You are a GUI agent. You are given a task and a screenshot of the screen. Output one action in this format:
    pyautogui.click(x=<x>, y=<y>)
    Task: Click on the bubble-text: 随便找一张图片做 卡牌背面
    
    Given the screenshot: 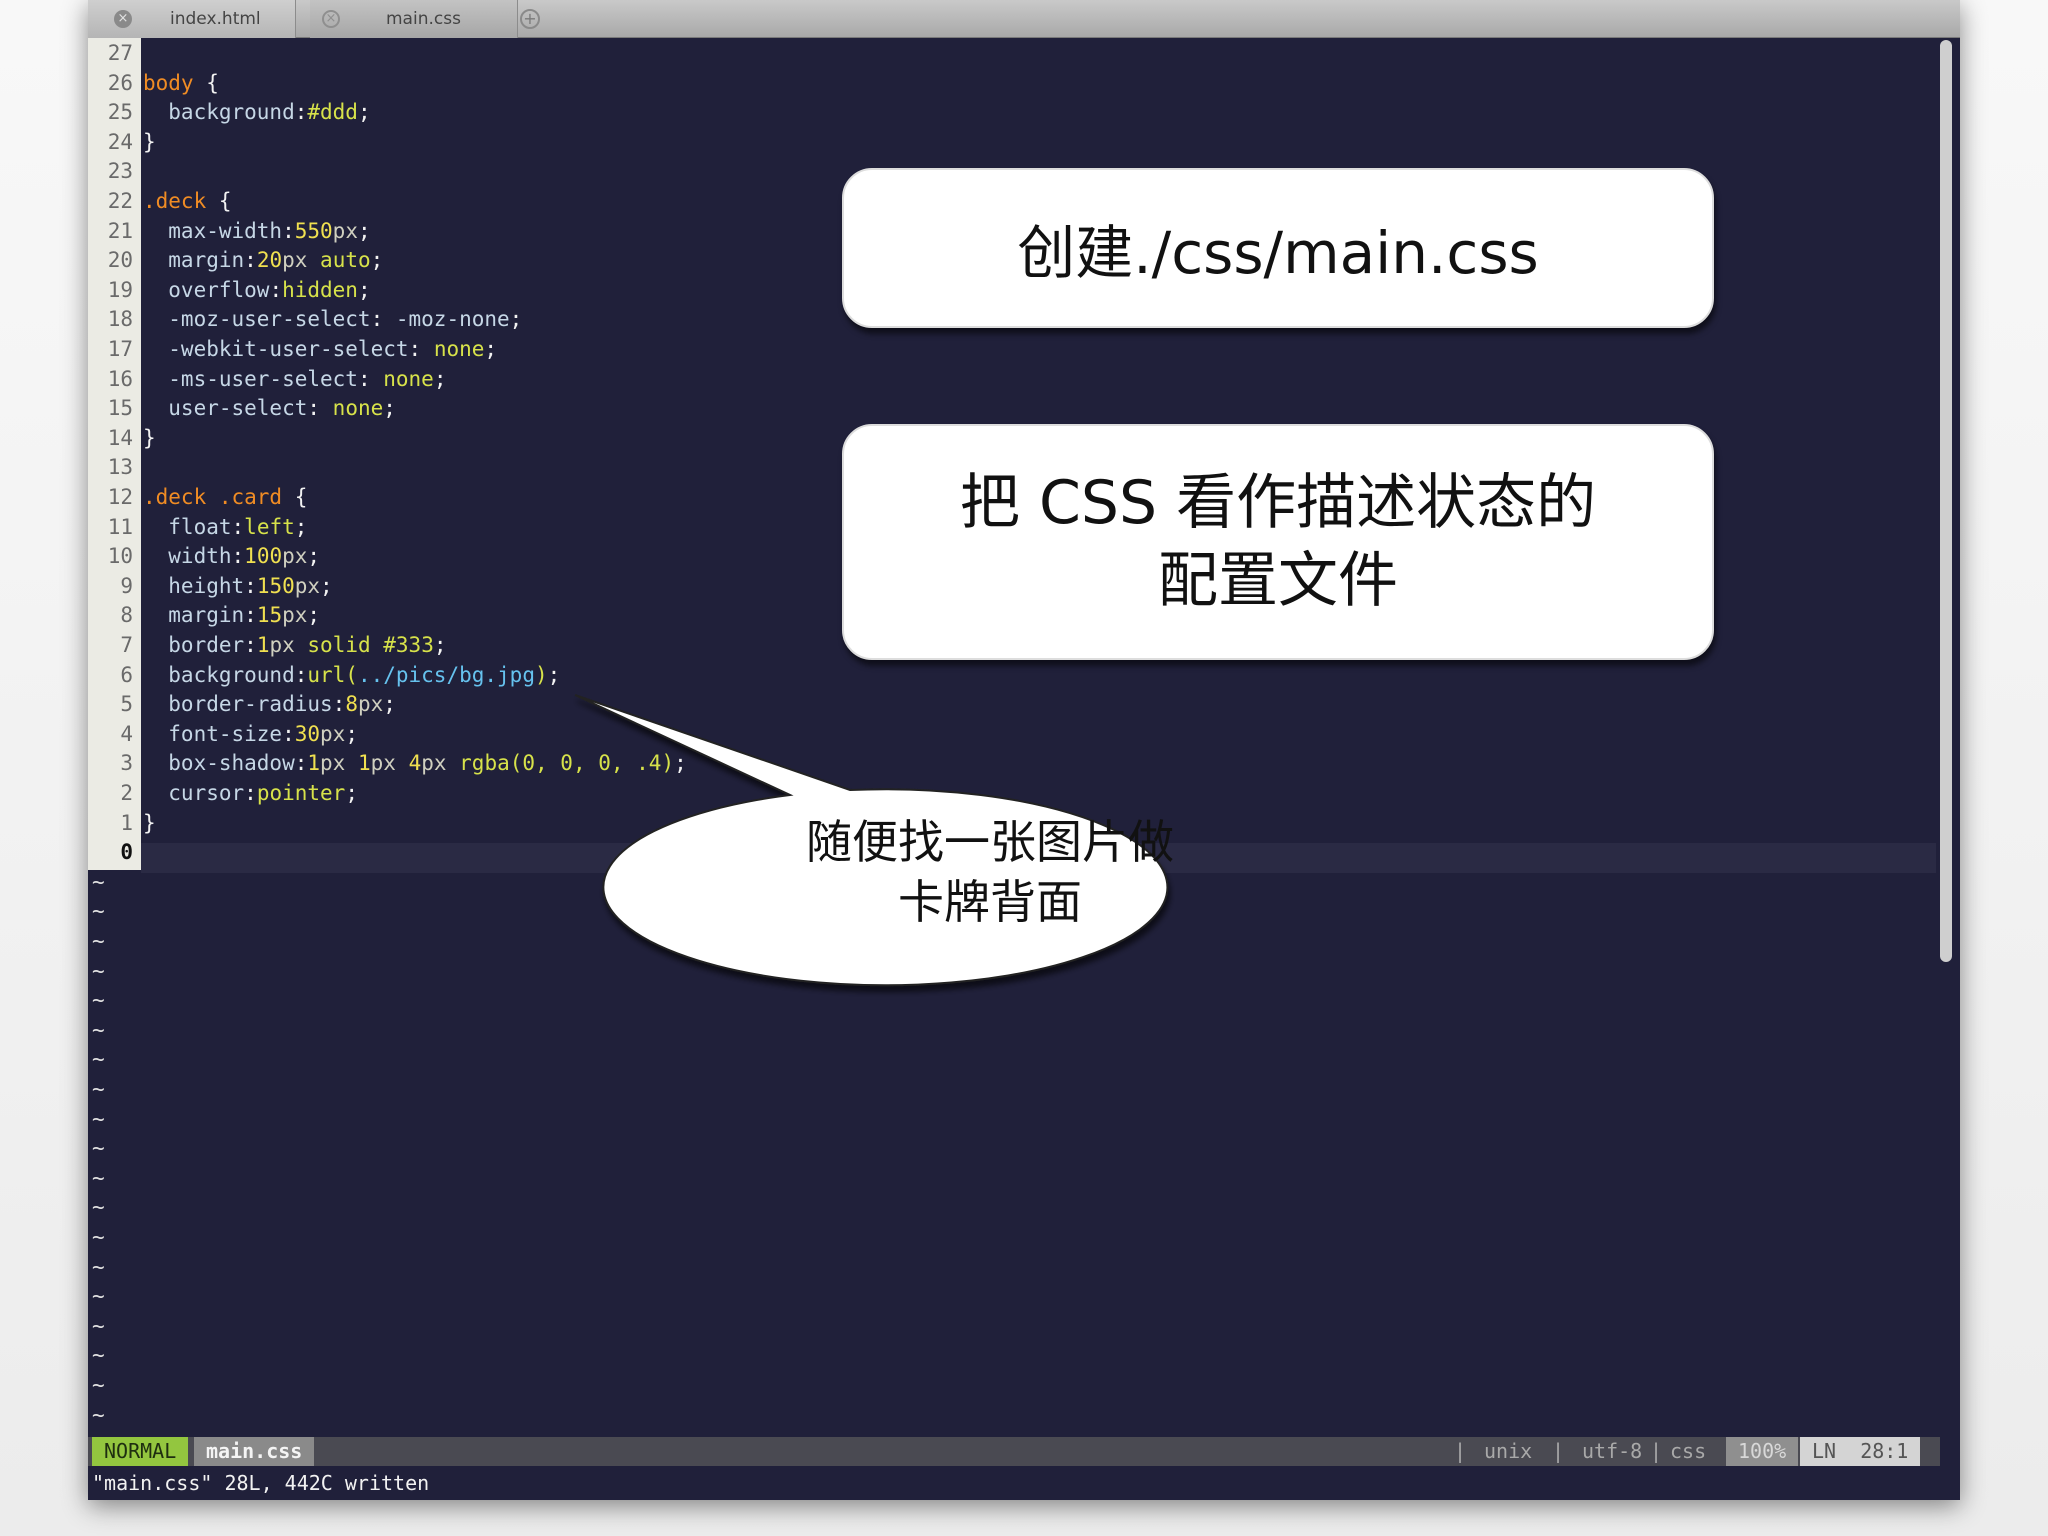 What is the action you would take?
    pyautogui.click(x=990, y=872)
    